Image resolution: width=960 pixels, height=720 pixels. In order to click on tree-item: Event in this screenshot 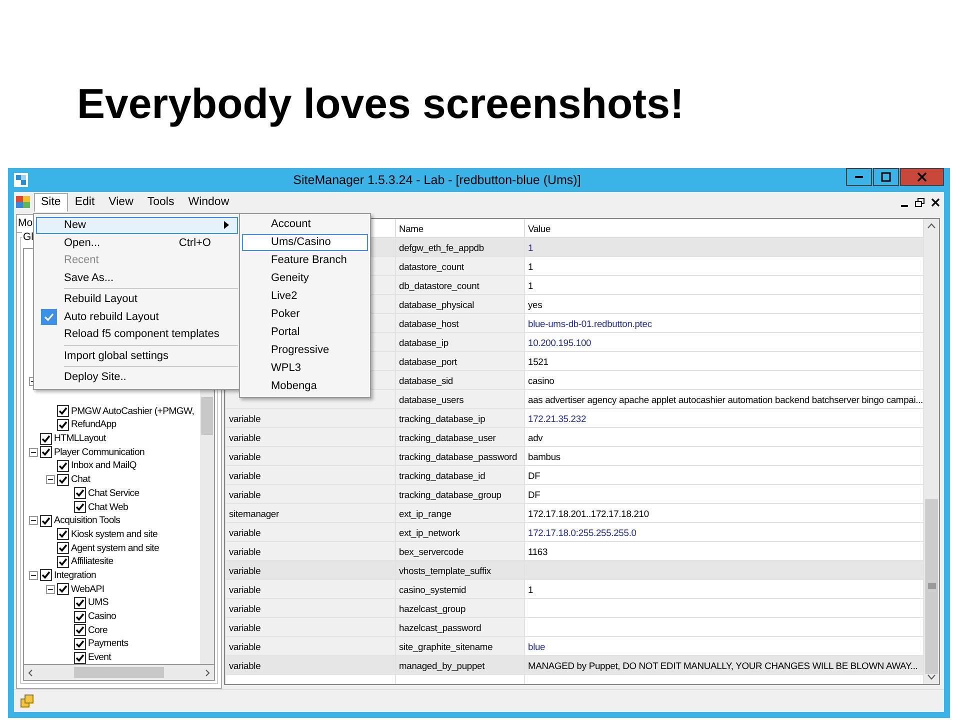, I will do `click(100, 658)`.